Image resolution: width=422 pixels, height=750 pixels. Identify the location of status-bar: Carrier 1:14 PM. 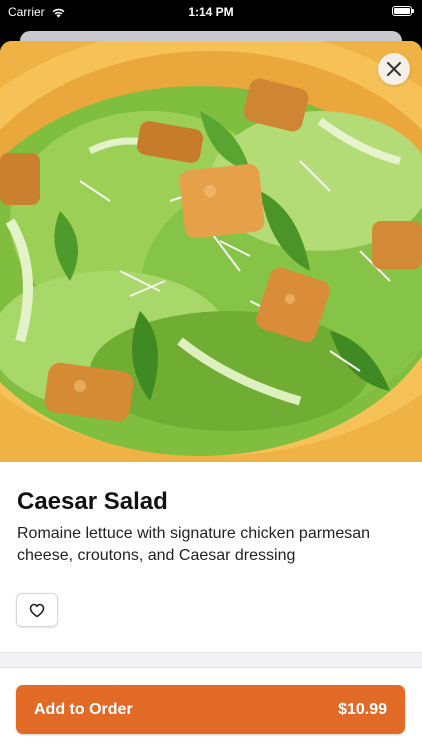
(211, 12).